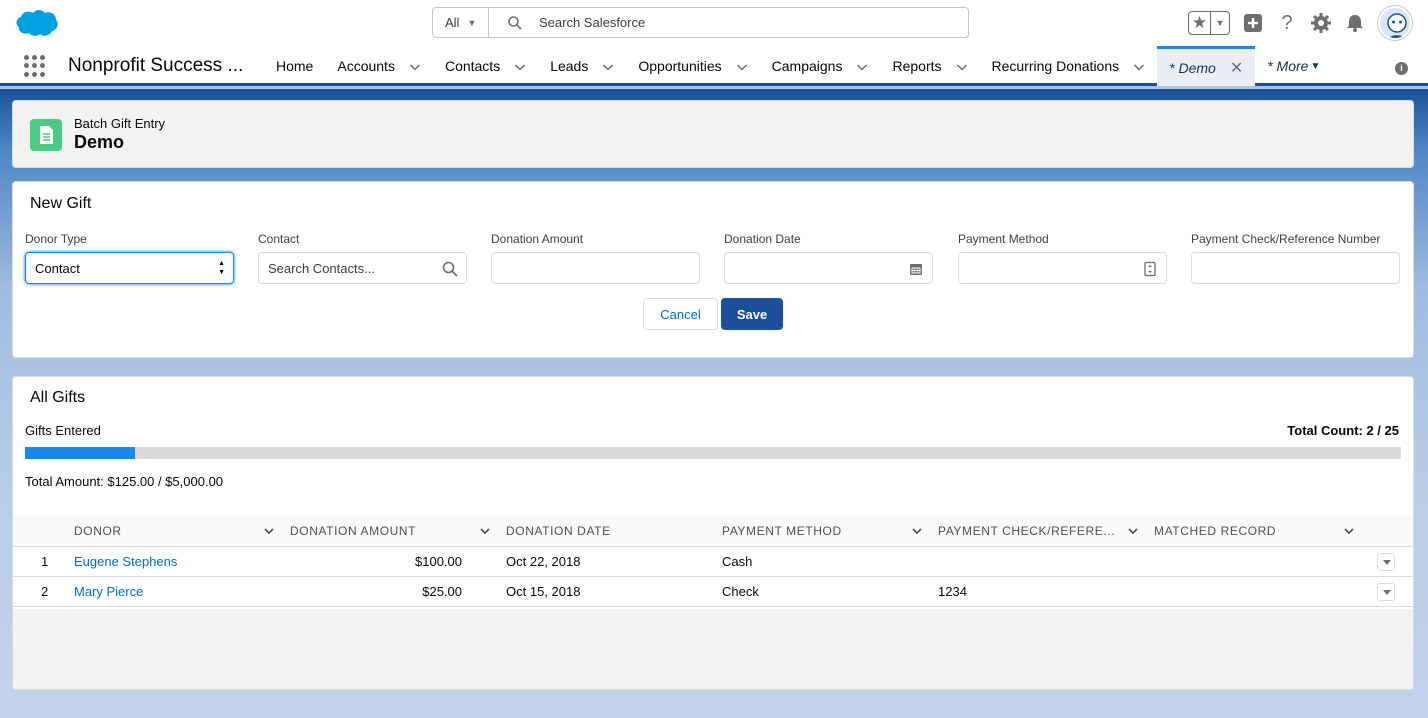 This screenshot has width=1428, height=718. Describe the element at coordinates (752, 314) in the screenshot. I see `save-button: Save` at that location.